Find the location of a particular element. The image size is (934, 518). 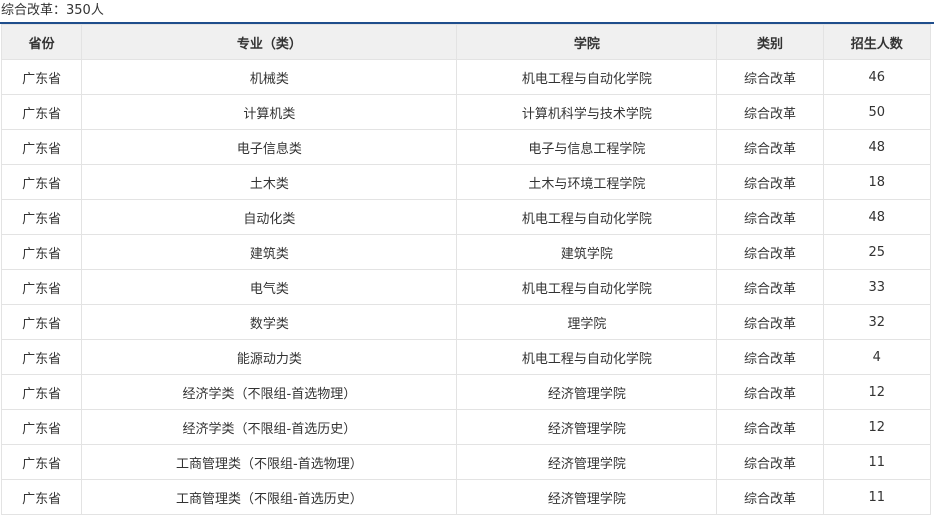

cell-major: 工商管理类（不限组-首选历史） is located at coordinates (269, 497).